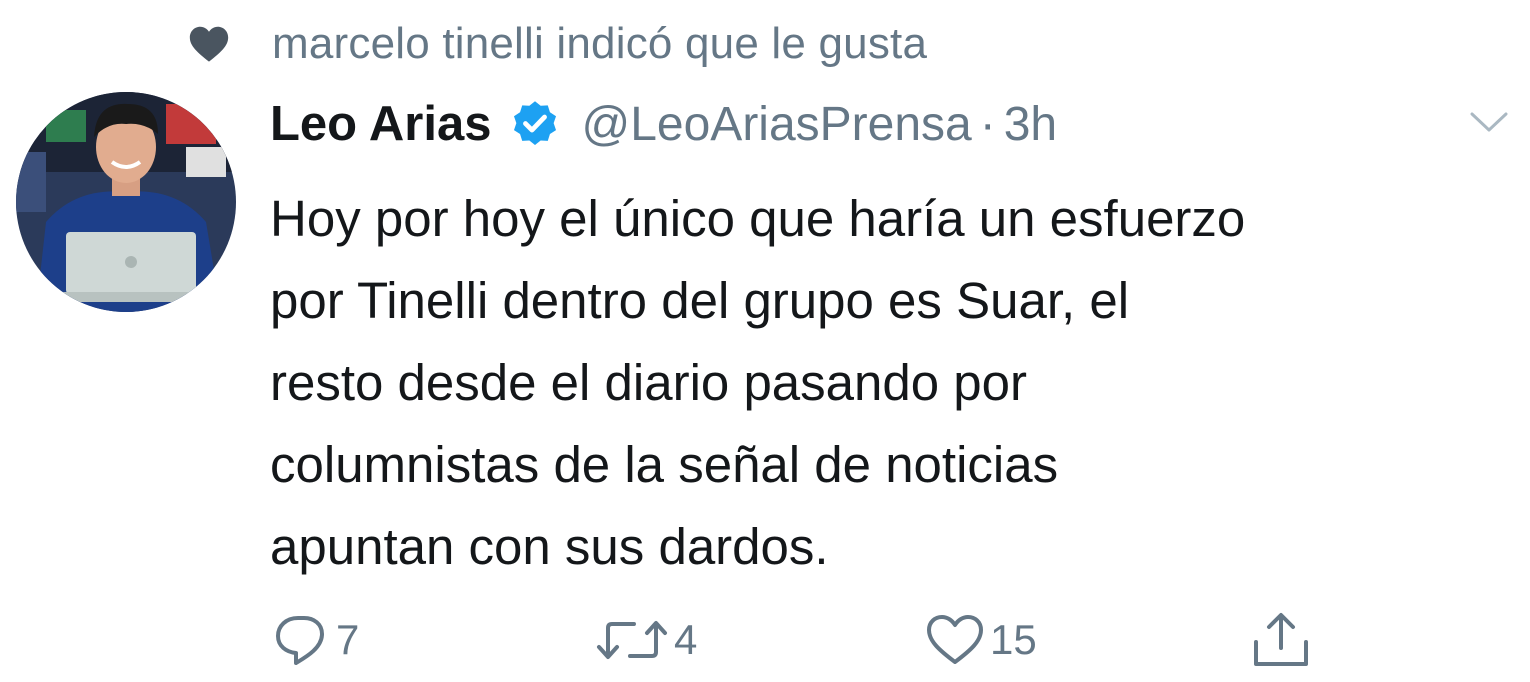  I want to click on share-icon, so click(1281, 639).